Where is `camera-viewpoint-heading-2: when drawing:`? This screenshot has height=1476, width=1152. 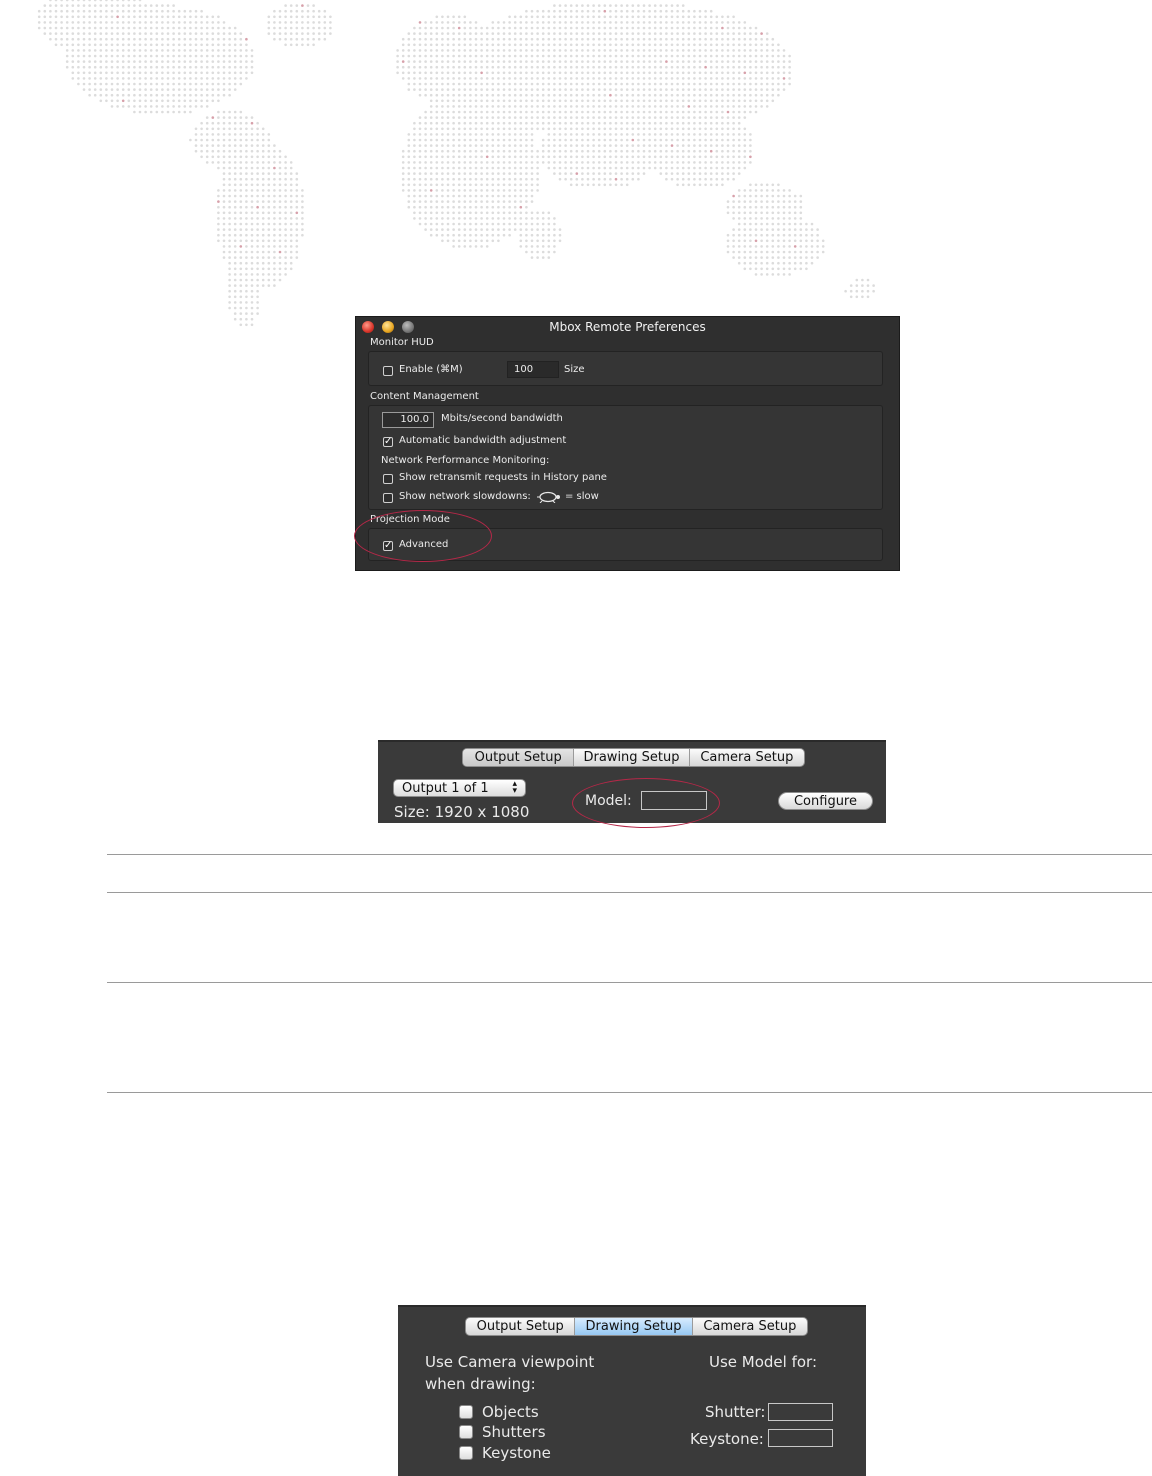 camera-viewpoint-heading-2: when drawing: is located at coordinates (480, 1384).